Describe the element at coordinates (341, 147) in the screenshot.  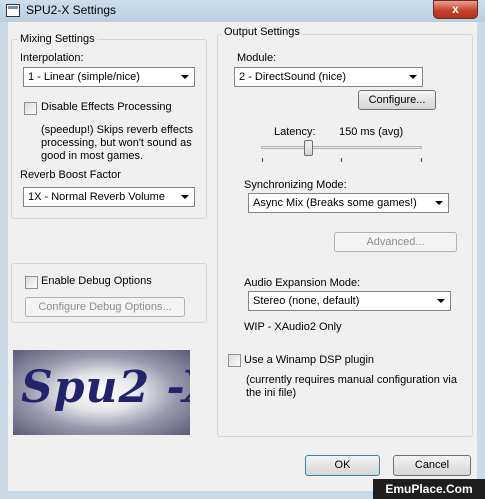
I see `latency-slider-track` at that location.